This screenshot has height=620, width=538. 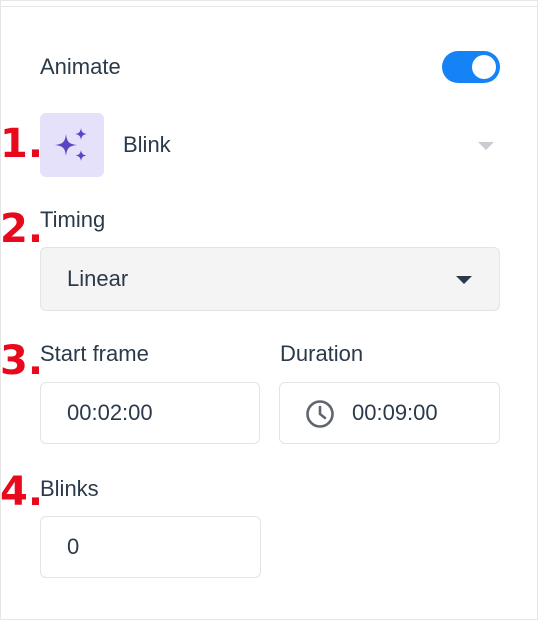 What do you see at coordinates (484, 67) in the screenshot?
I see `toggle-knob` at bounding box center [484, 67].